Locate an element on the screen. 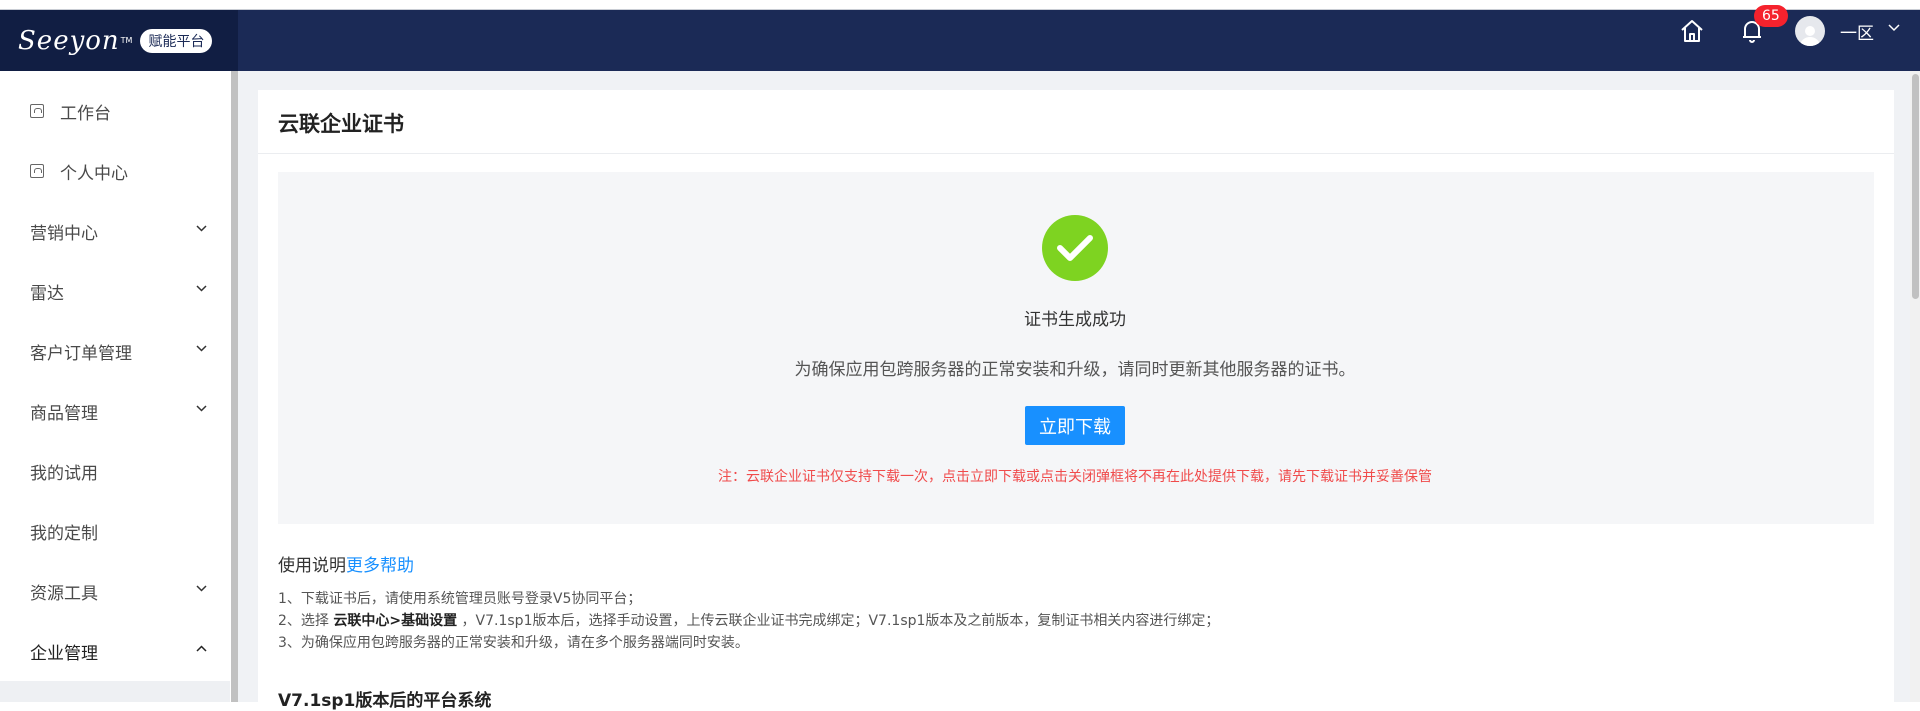 The height and width of the screenshot is (711, 1920). avatar is located at coordinates (1810, 31).